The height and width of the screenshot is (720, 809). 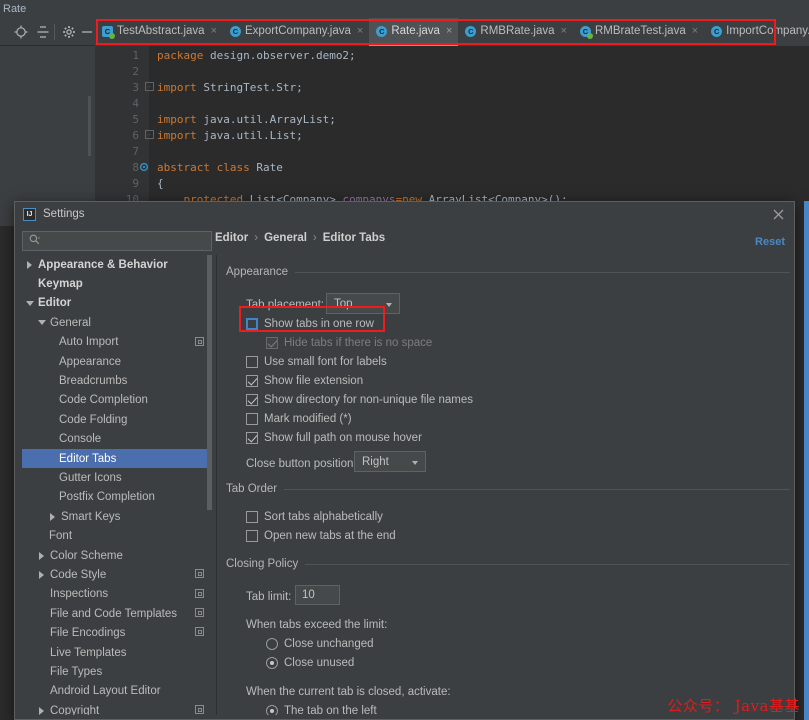 I want to click on tab-placement-dropdown: Top, so click(x=363, y=303).